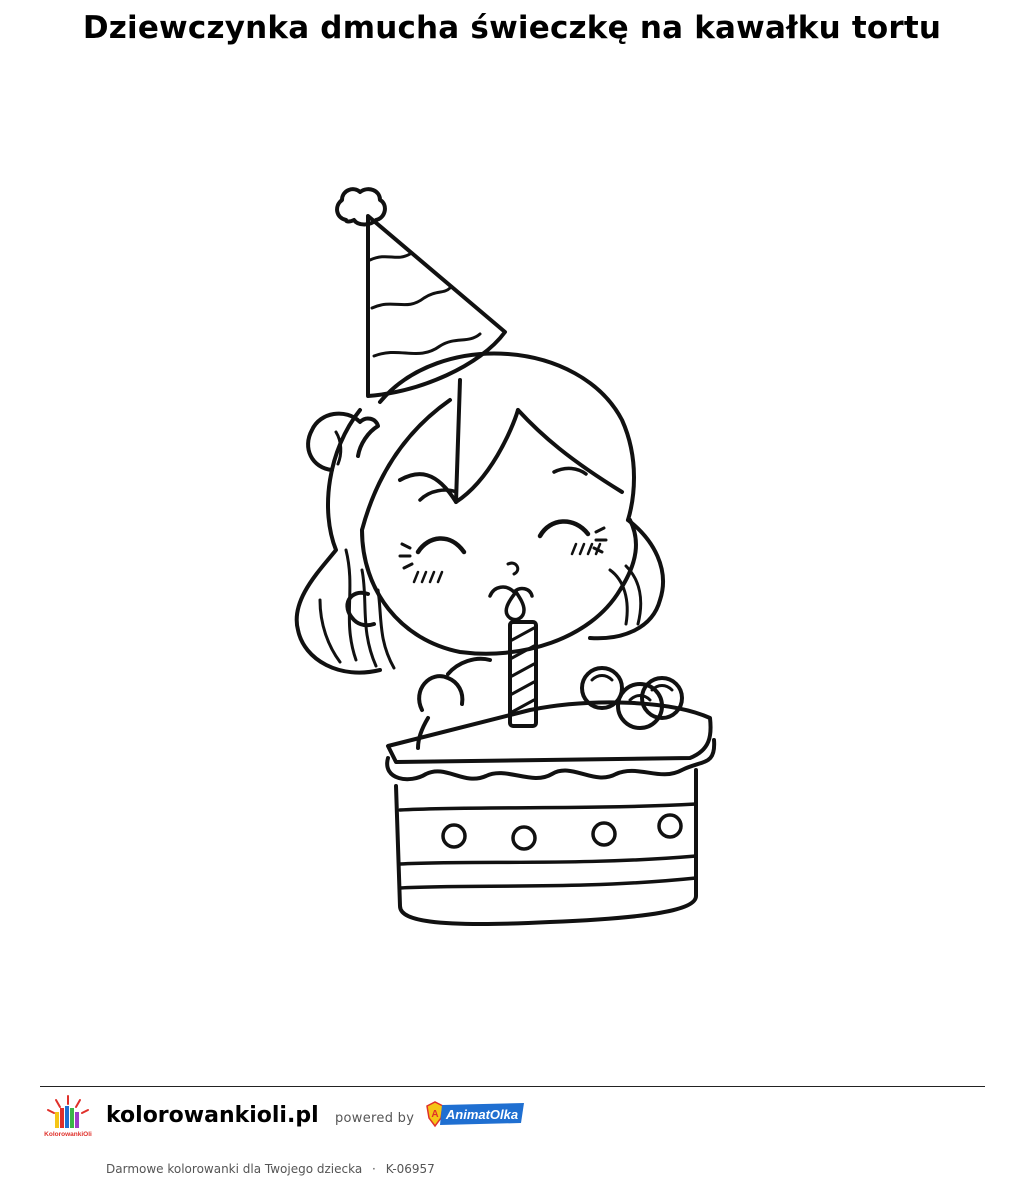 This screenshot has width=1024, height=1189. What do you see at coordinates (68, 1134) in the screenshot?
I see `svg-text: KolorowankiOli` at bounding box center [68, 1134].